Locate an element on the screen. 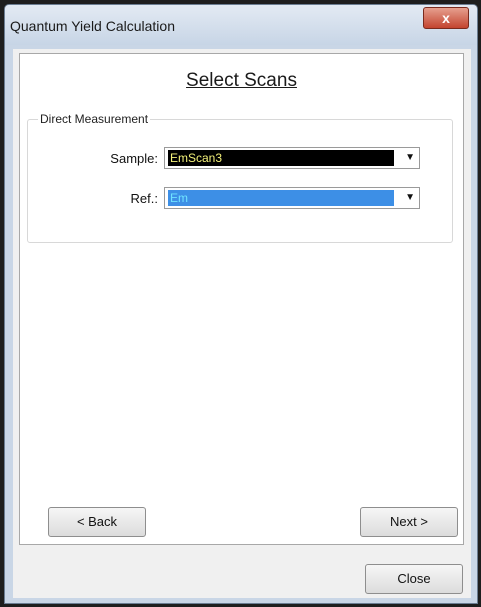  ref-label: Ref.: is located at coordinates (144, 198).